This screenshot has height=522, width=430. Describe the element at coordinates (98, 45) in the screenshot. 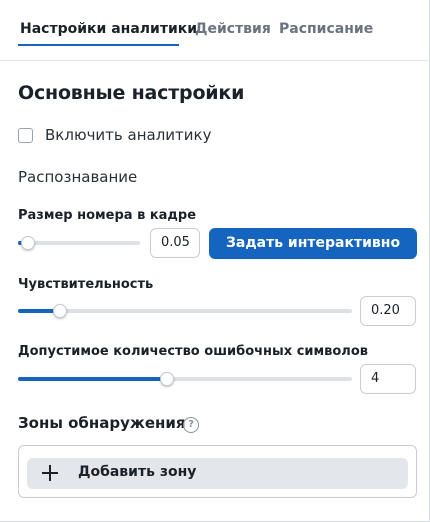

I see `active-tab-indicator` at that location.